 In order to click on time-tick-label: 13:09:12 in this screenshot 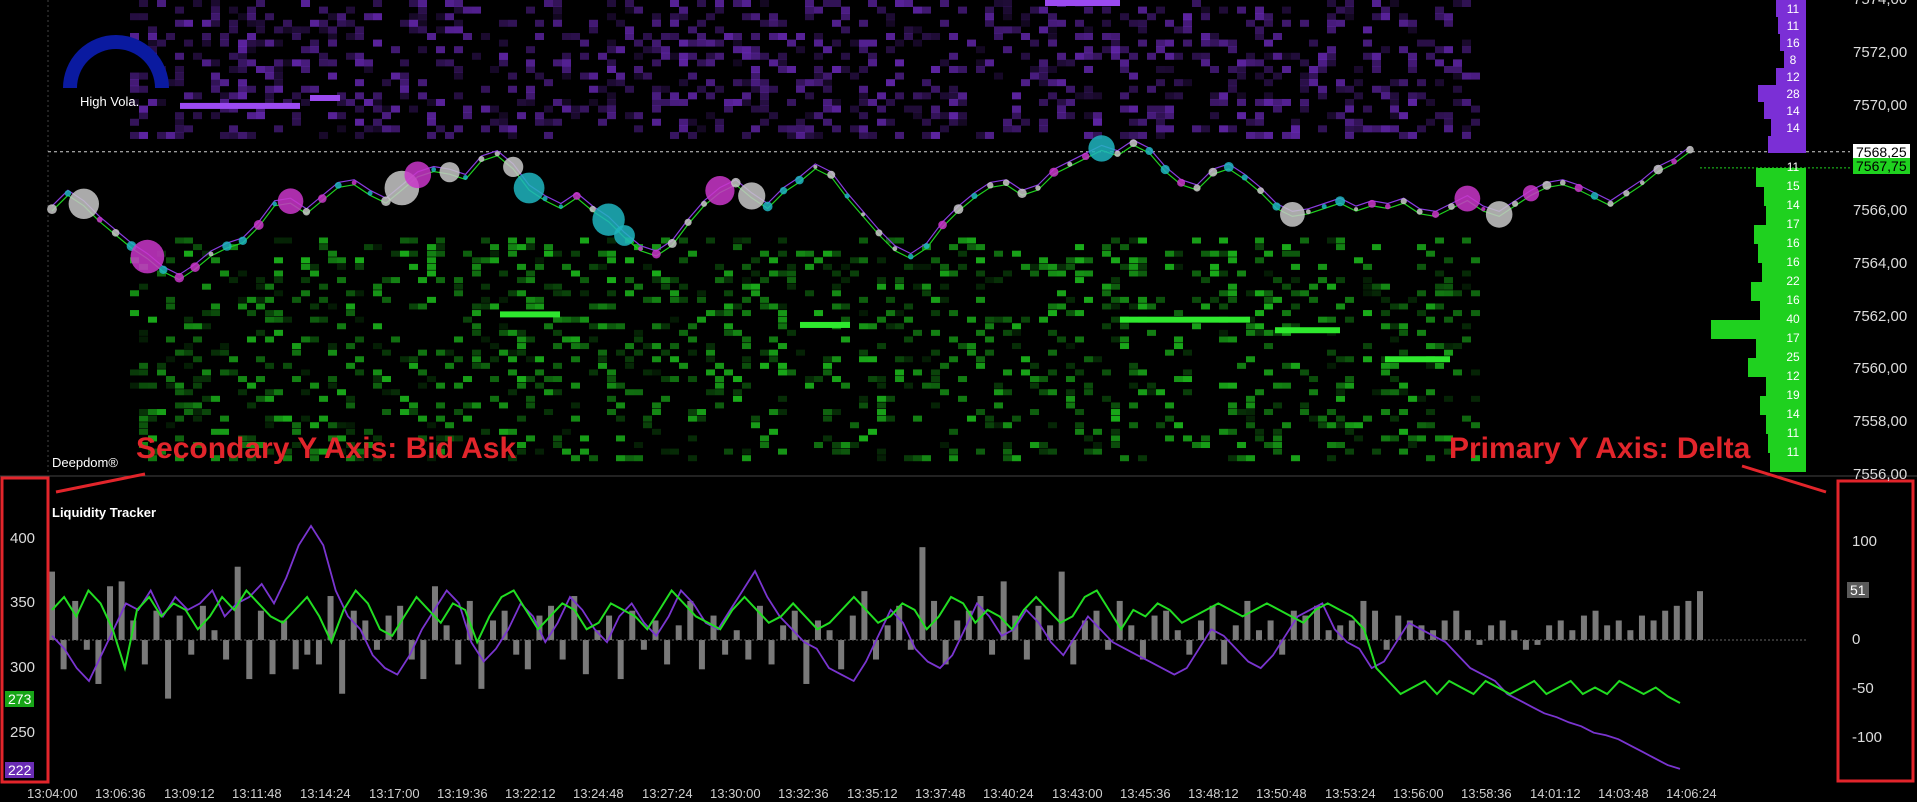, I will do `click(189, 793)`.